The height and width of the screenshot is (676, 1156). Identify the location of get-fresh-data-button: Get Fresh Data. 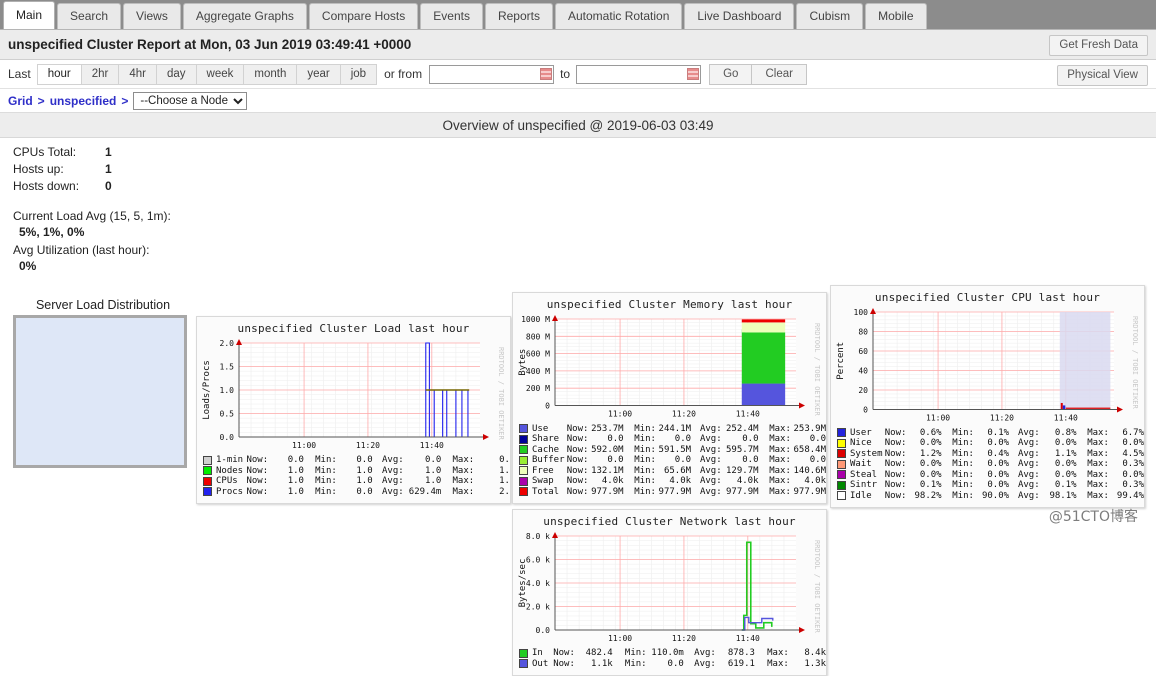
(1098, 45).